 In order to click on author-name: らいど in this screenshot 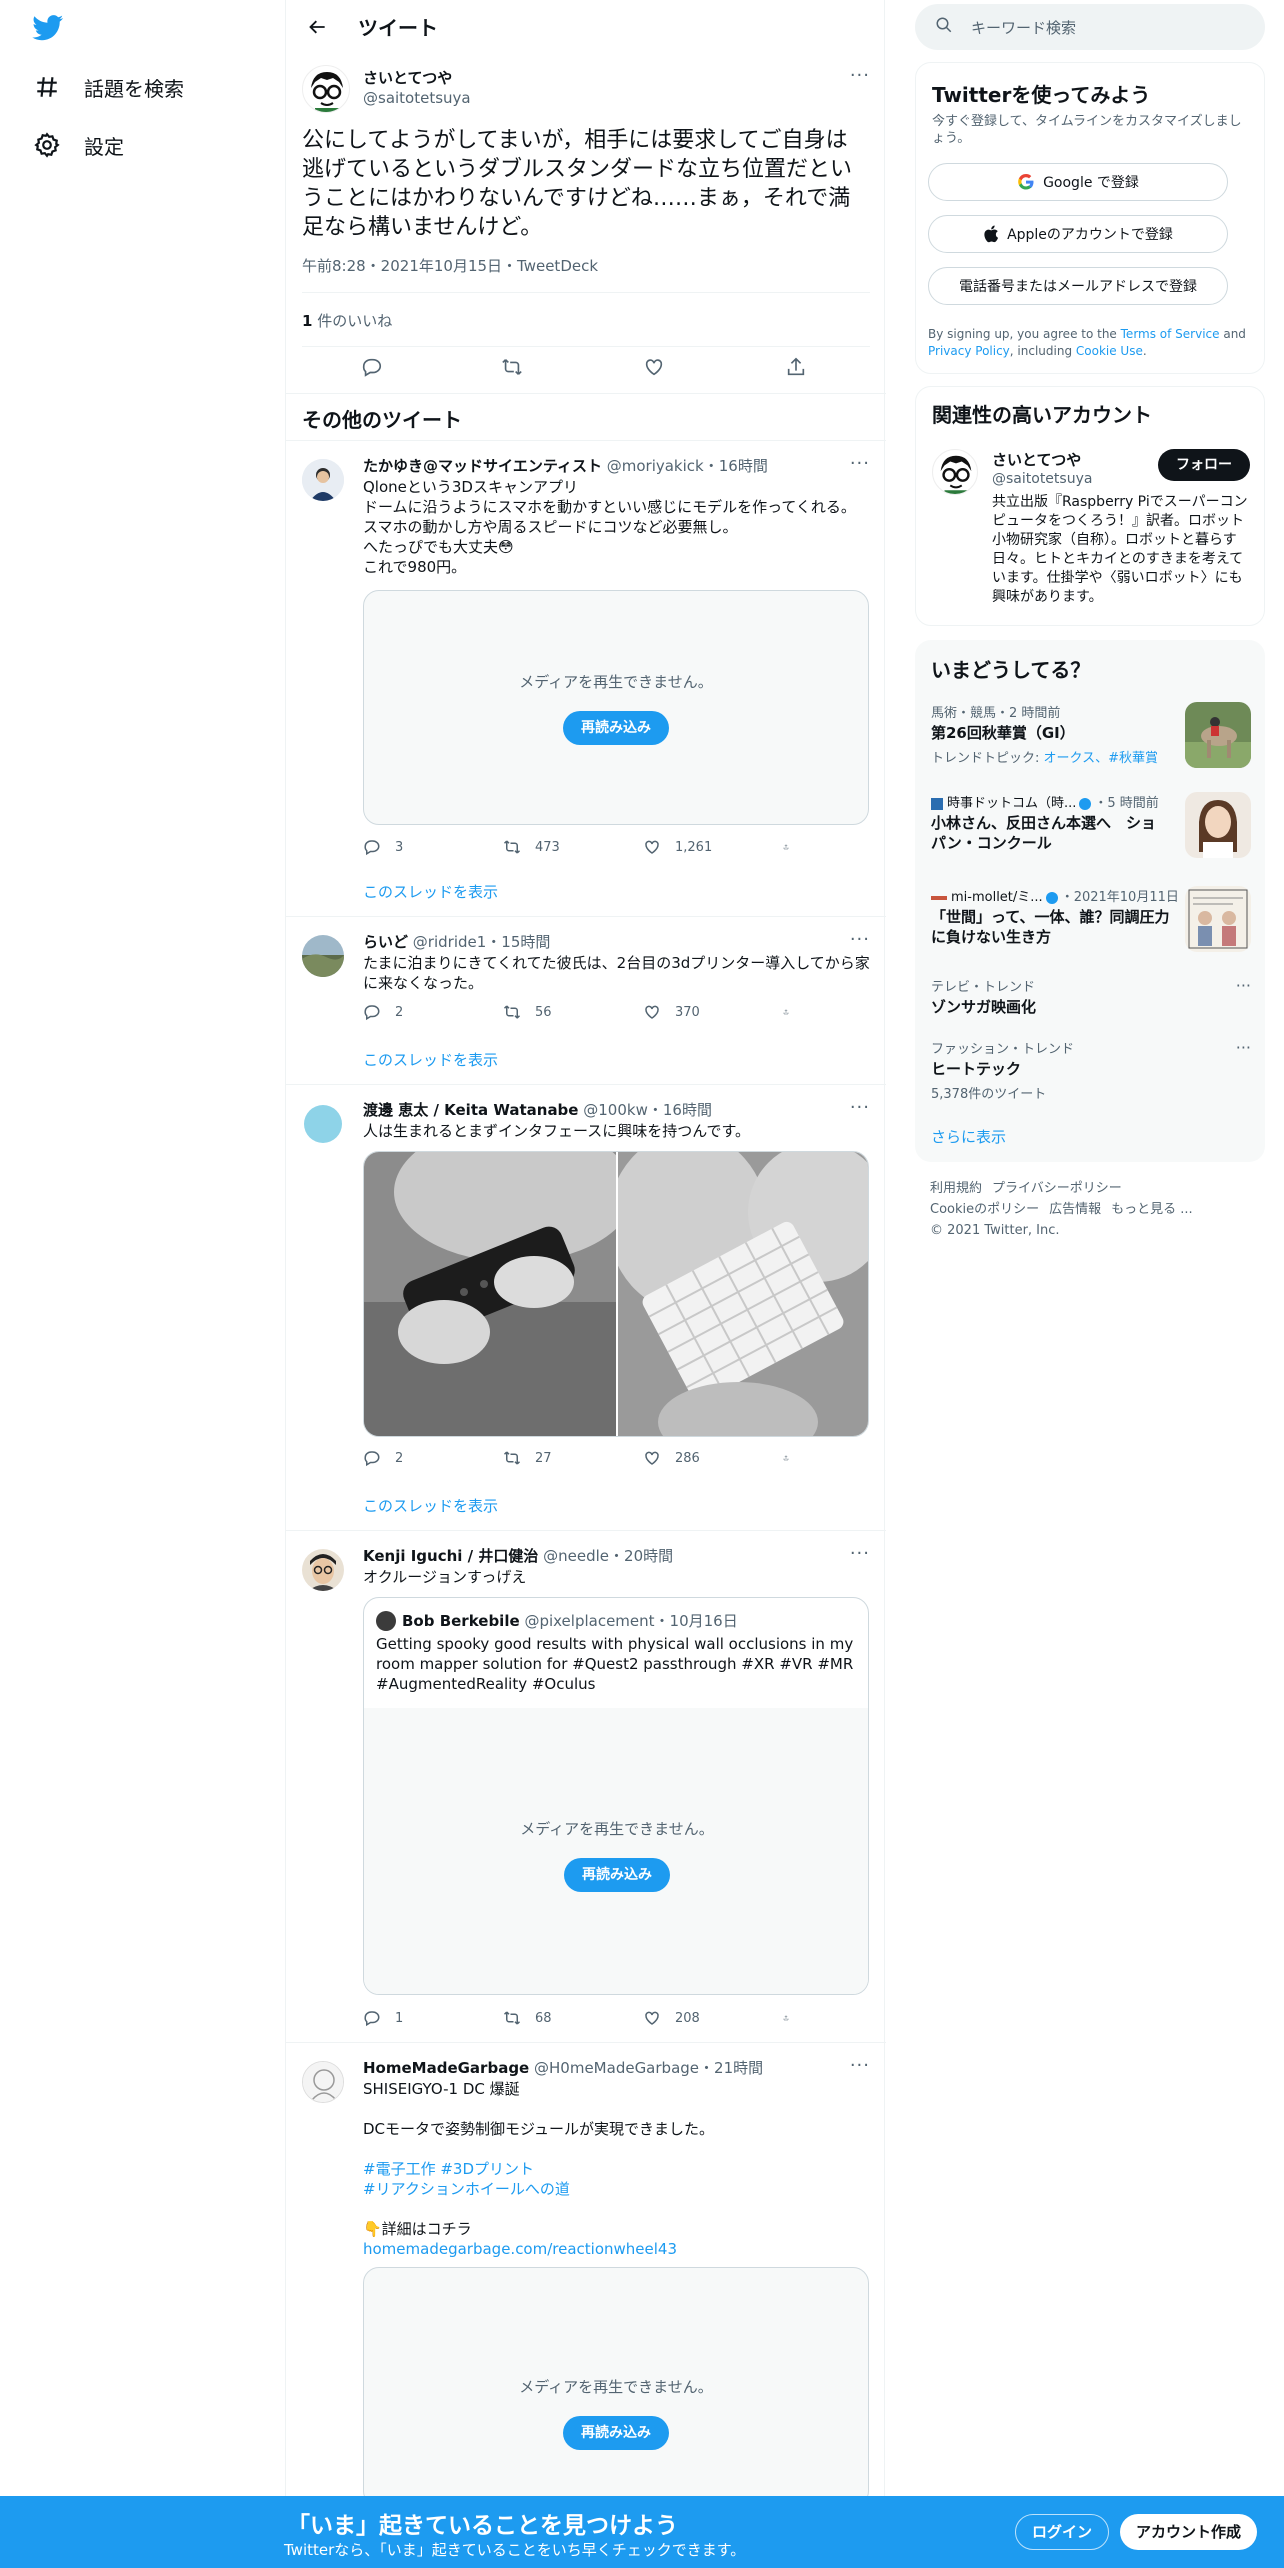, I will do `click(385, 942)`.